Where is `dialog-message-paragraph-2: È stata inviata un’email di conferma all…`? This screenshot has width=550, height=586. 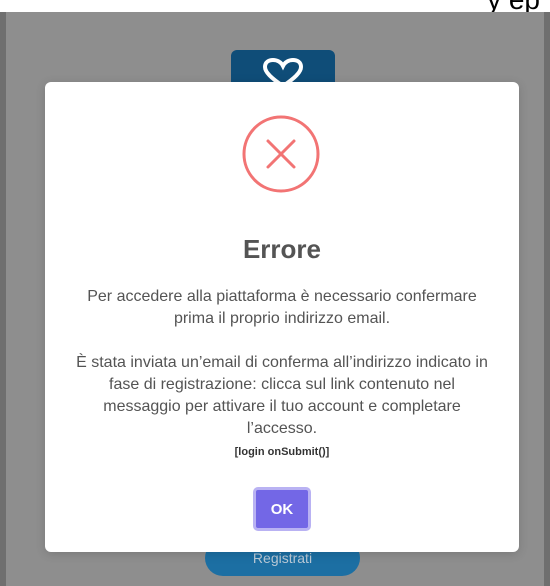
dialog-message-paragraph-2: È stata inviata un’email di conferma all… is located at coordinates (282, 395).